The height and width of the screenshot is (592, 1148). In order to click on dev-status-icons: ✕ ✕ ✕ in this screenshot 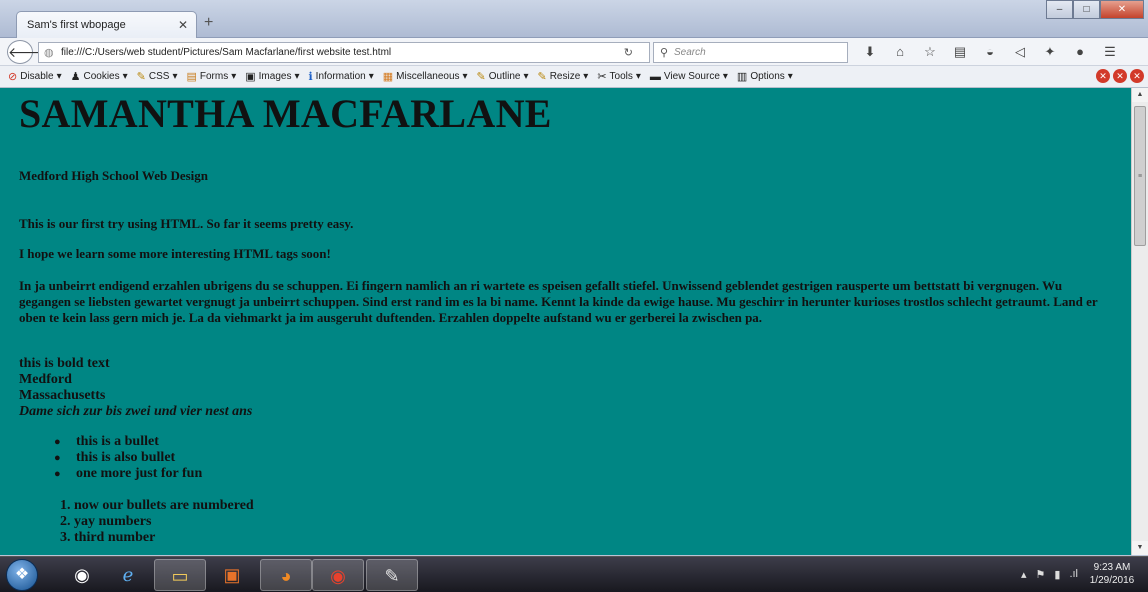, I will do `click(1120, 76)`.